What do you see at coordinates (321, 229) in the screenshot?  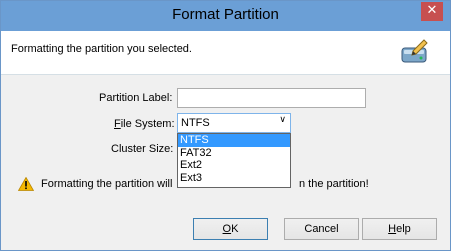 I see `cancel-button: Cancel` at bounding box center [321, 229].